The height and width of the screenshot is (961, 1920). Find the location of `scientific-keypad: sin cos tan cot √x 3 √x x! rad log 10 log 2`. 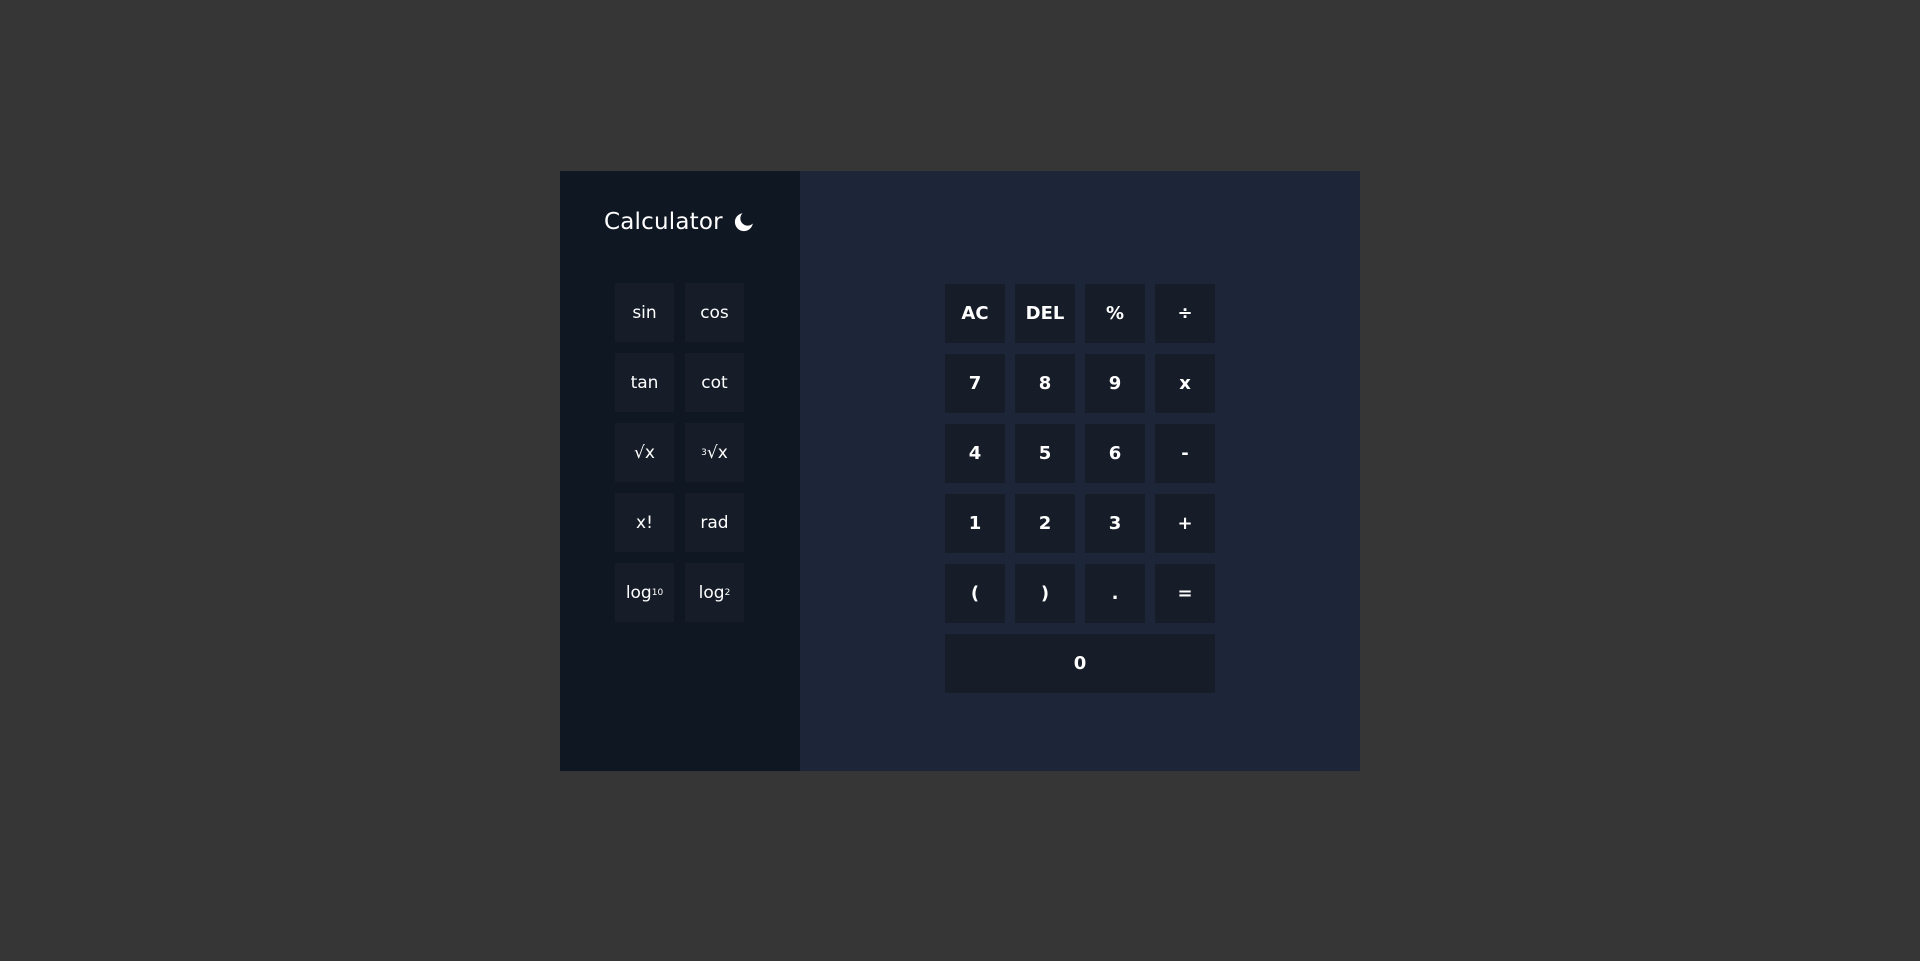

scientific-keypad: sin cos tan cot √x 3 √x x! rad log 10 log 2 is located at coordinates (679, 452).